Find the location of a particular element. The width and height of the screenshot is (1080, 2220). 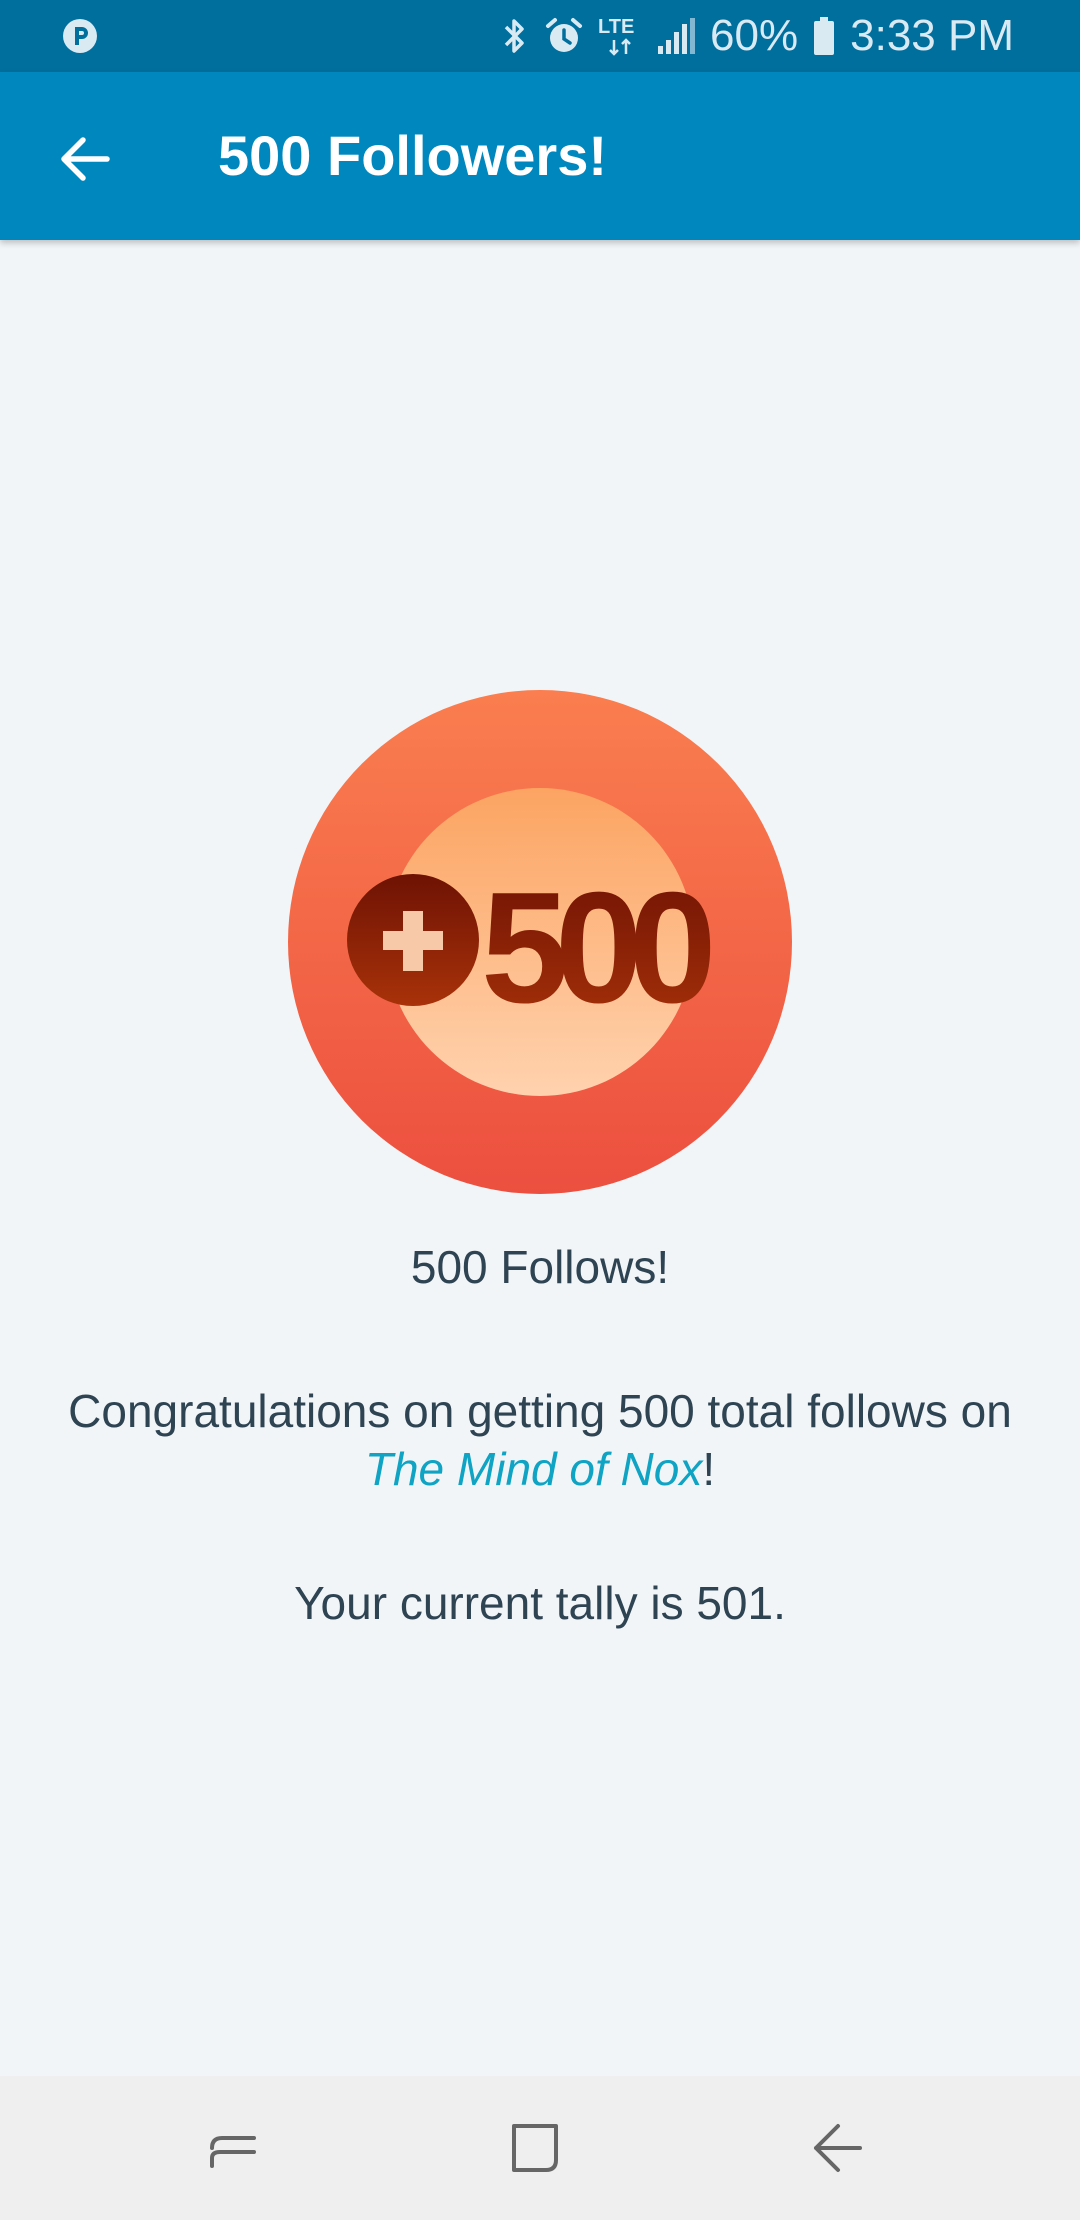

home-button is located at coordinates (536, 2148).